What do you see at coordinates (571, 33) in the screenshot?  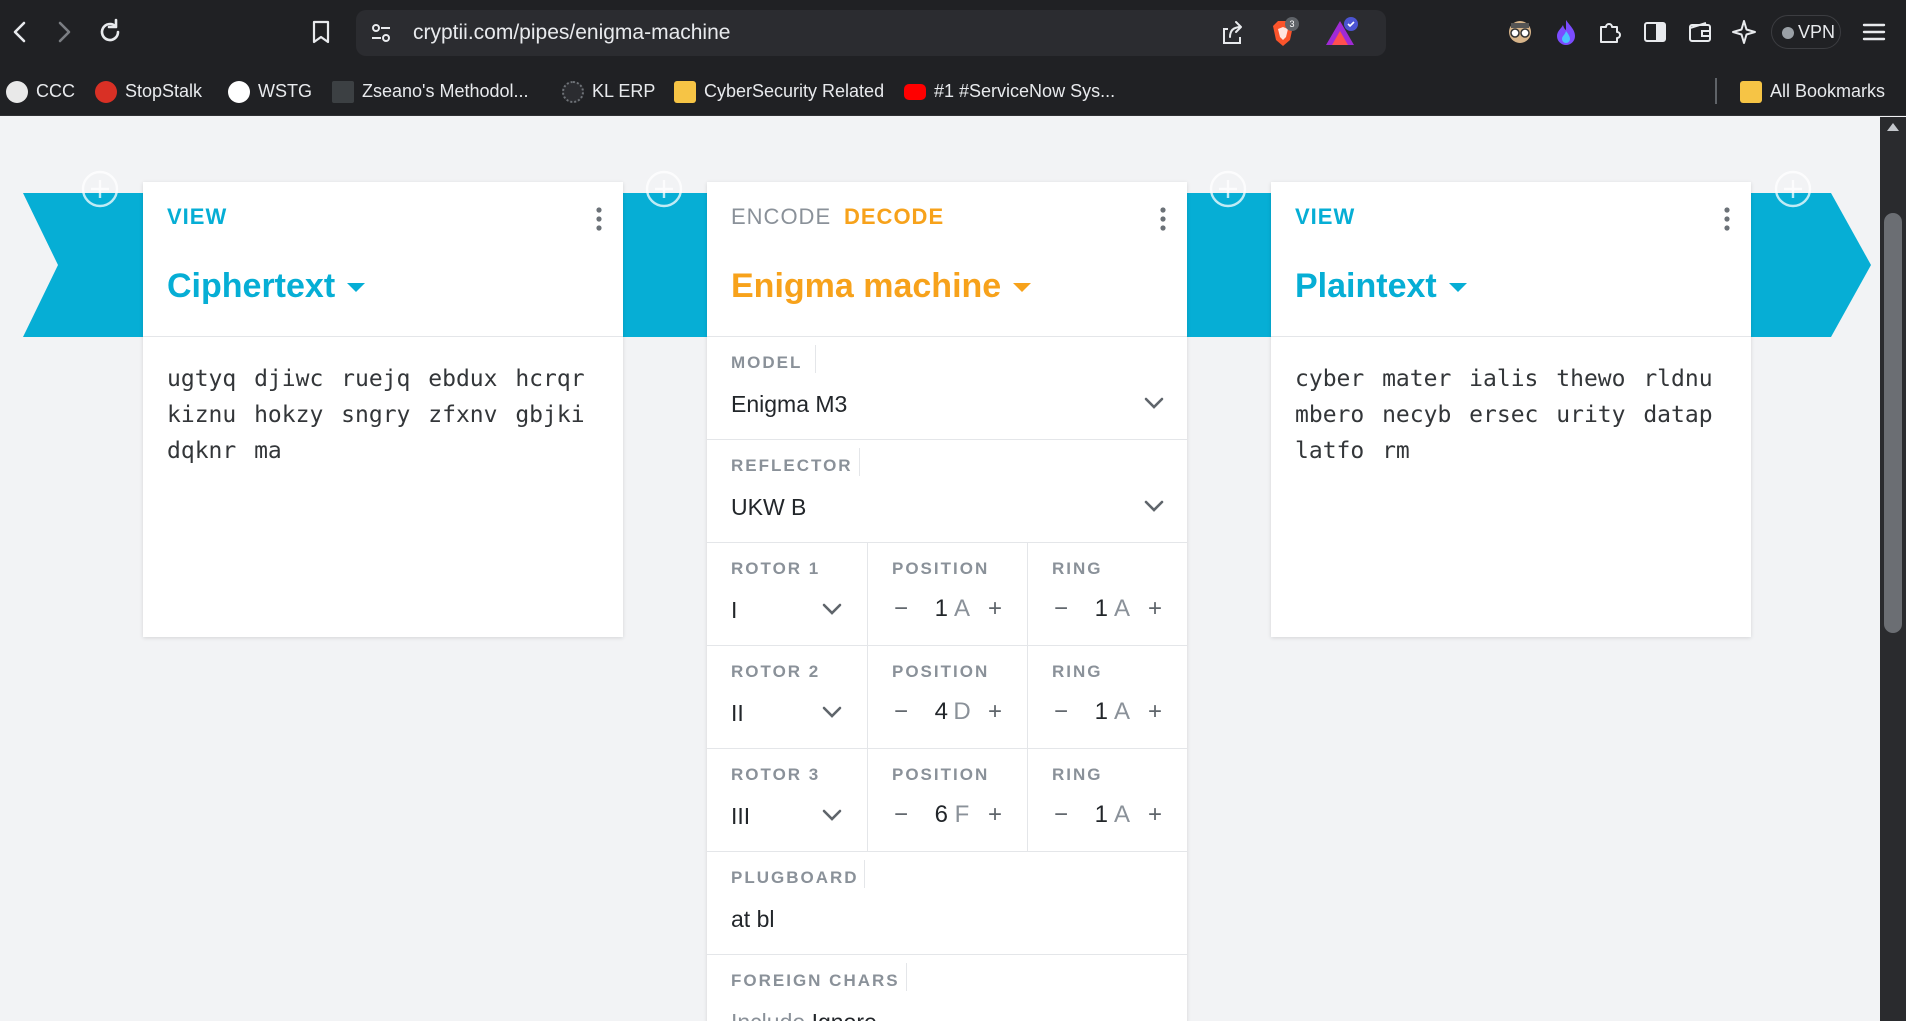 I see `url-text: cryptii.com/pipes/enigma-machine` at bounding box center [571, 33].